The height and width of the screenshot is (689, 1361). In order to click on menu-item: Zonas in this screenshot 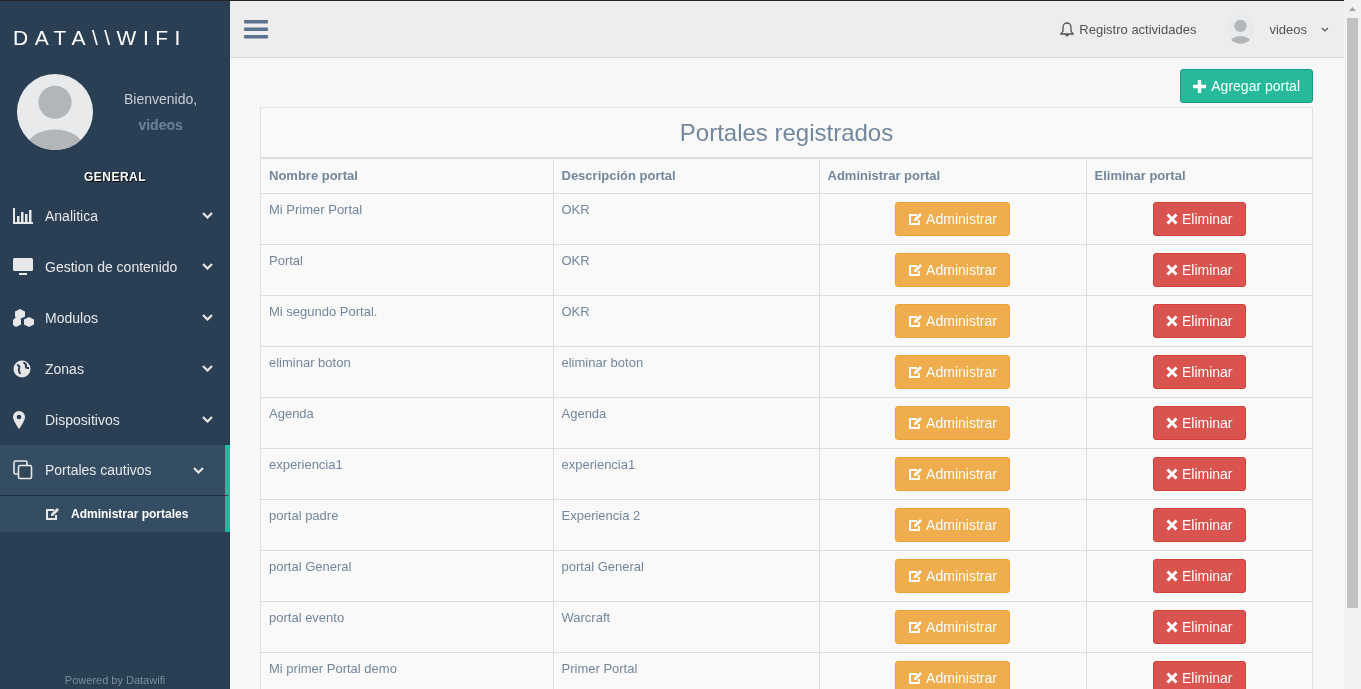, I will do `click(115, 368)`.